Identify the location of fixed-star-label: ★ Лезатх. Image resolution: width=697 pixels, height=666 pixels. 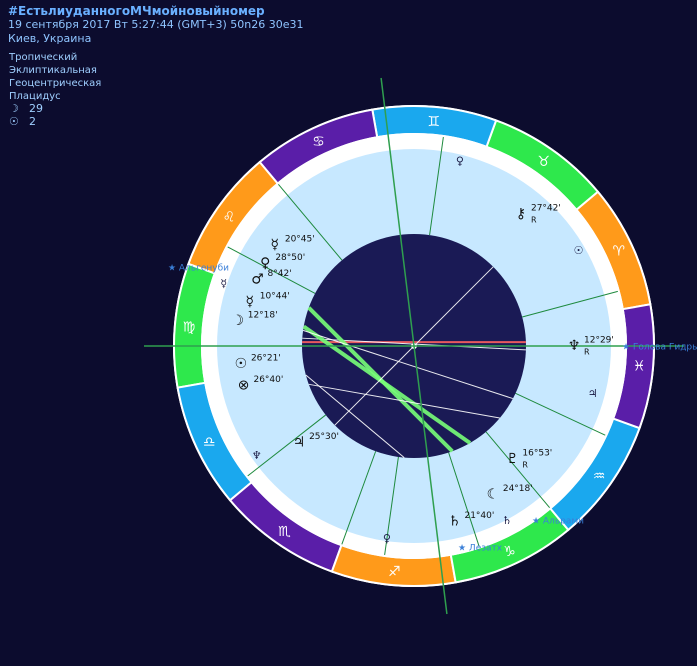
(480, 549).